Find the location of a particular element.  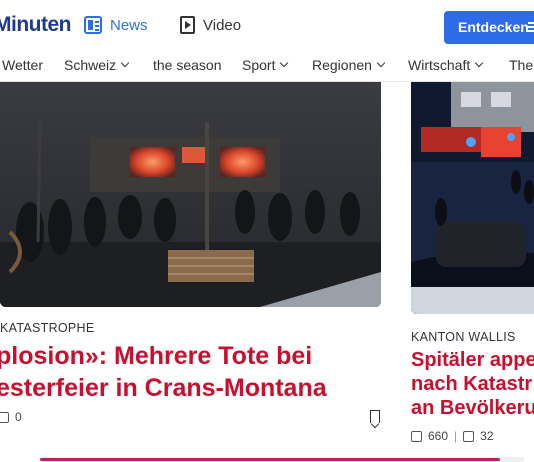

article-reactions: 660 | 32 is located at coordinates (452, 436).